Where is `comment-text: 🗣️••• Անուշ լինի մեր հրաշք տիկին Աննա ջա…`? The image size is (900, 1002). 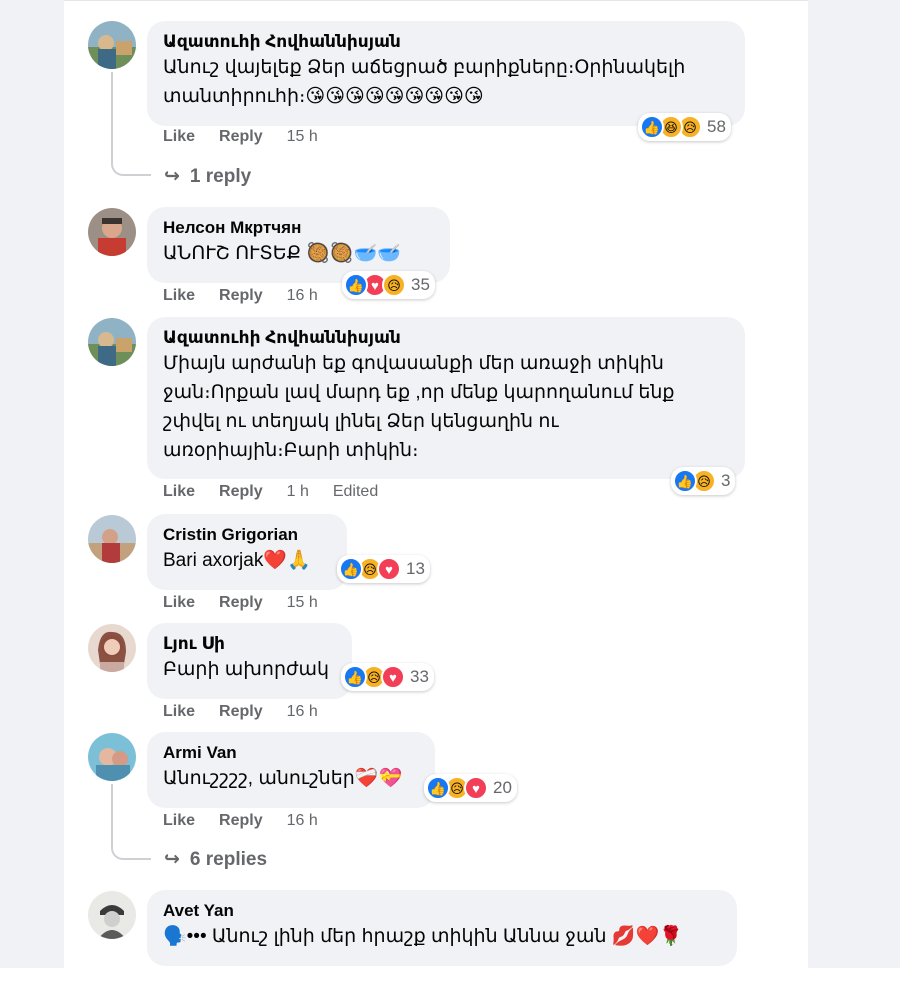 comment-text: 🗣️••• Անուշ լինի մեր հրաշք տիկին Աննա ջա… is located at coordinates (423, 936).